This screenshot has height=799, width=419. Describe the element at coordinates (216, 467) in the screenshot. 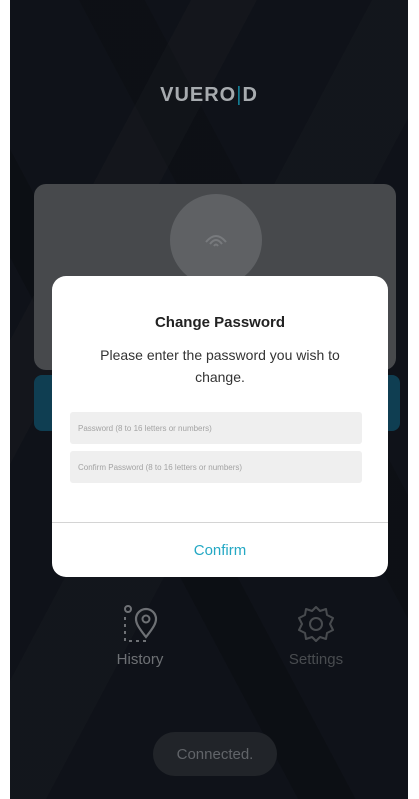

I see `confirm-password-field` at that location.